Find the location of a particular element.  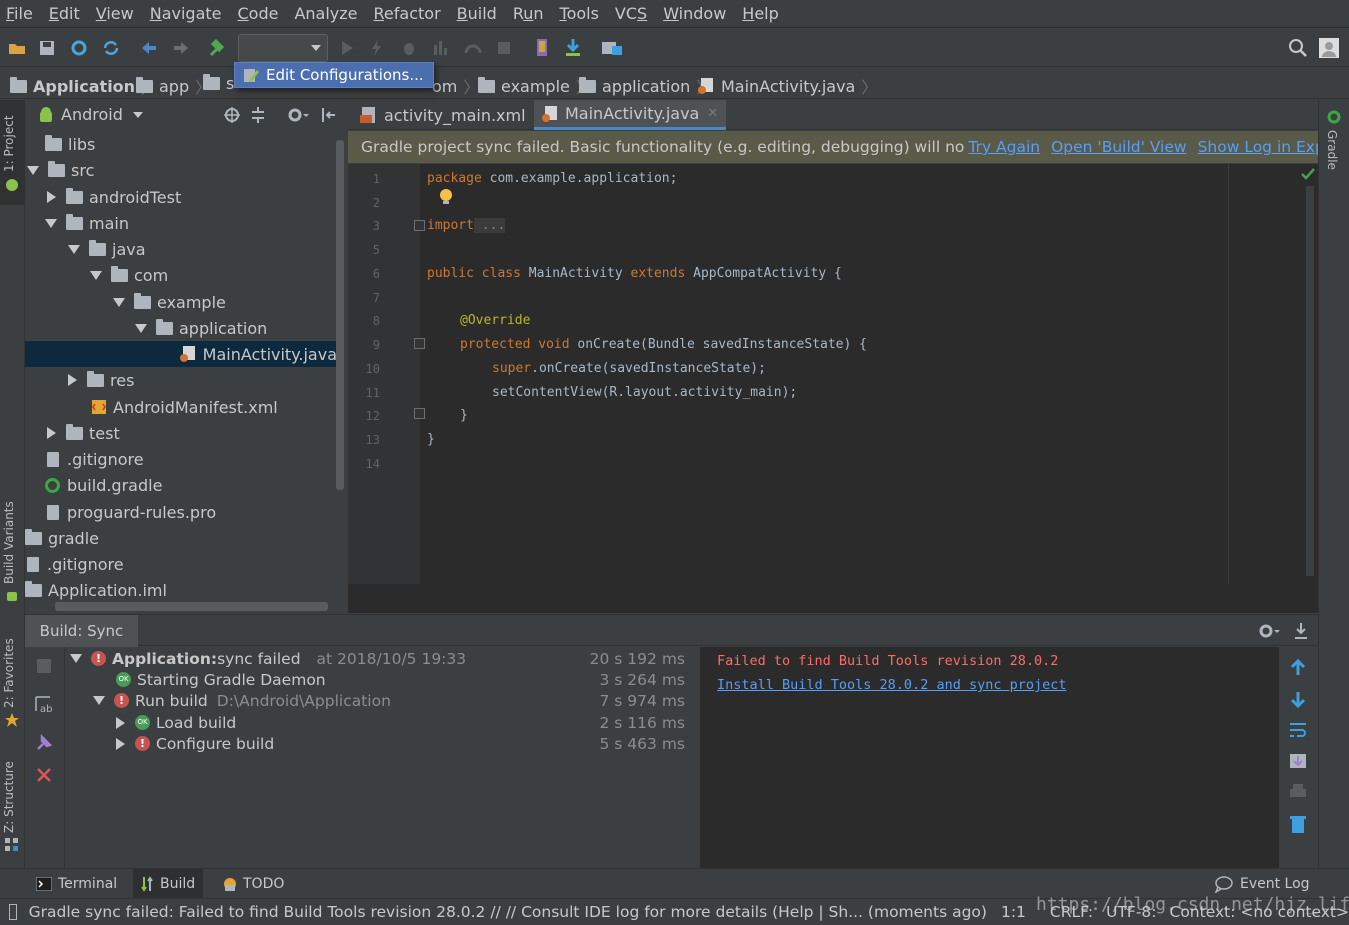

menu-help: Help is located at coordinates (760, 13).